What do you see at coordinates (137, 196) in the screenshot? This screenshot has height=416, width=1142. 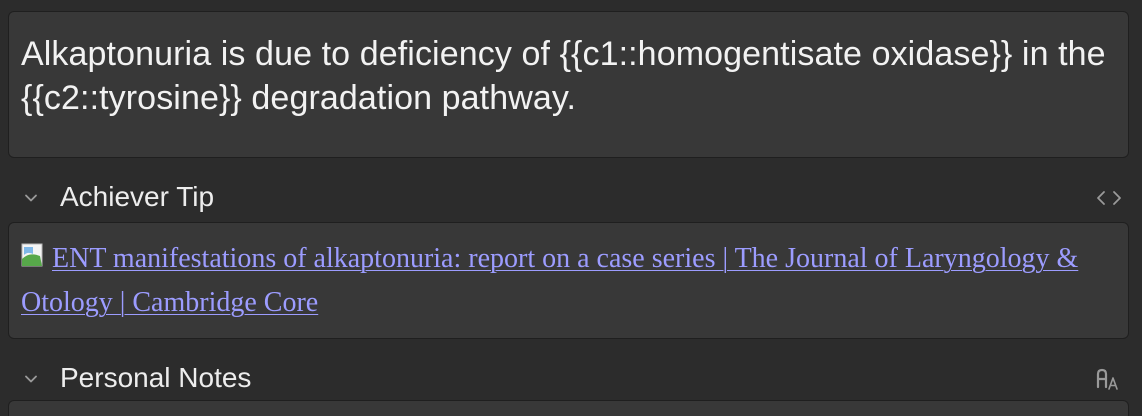 I see `achiever-tip-label: Achiever Tip` at bounding box center [137, 196].